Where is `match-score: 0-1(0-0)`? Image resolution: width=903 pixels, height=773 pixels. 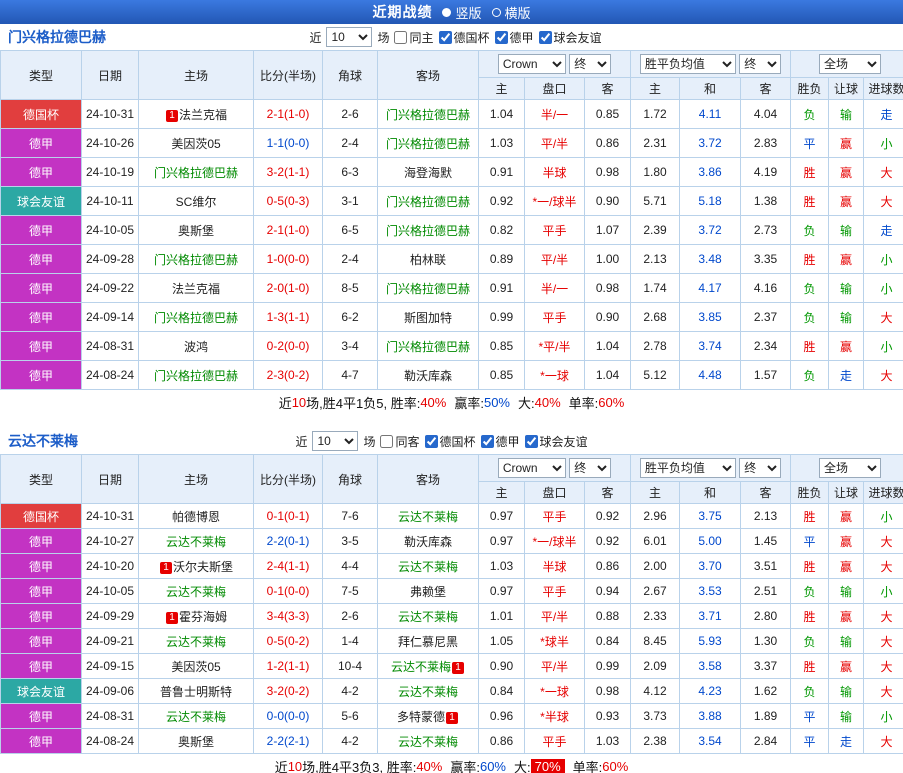
match-score: 0-1(0-0) is located at coordinates (288, 591).